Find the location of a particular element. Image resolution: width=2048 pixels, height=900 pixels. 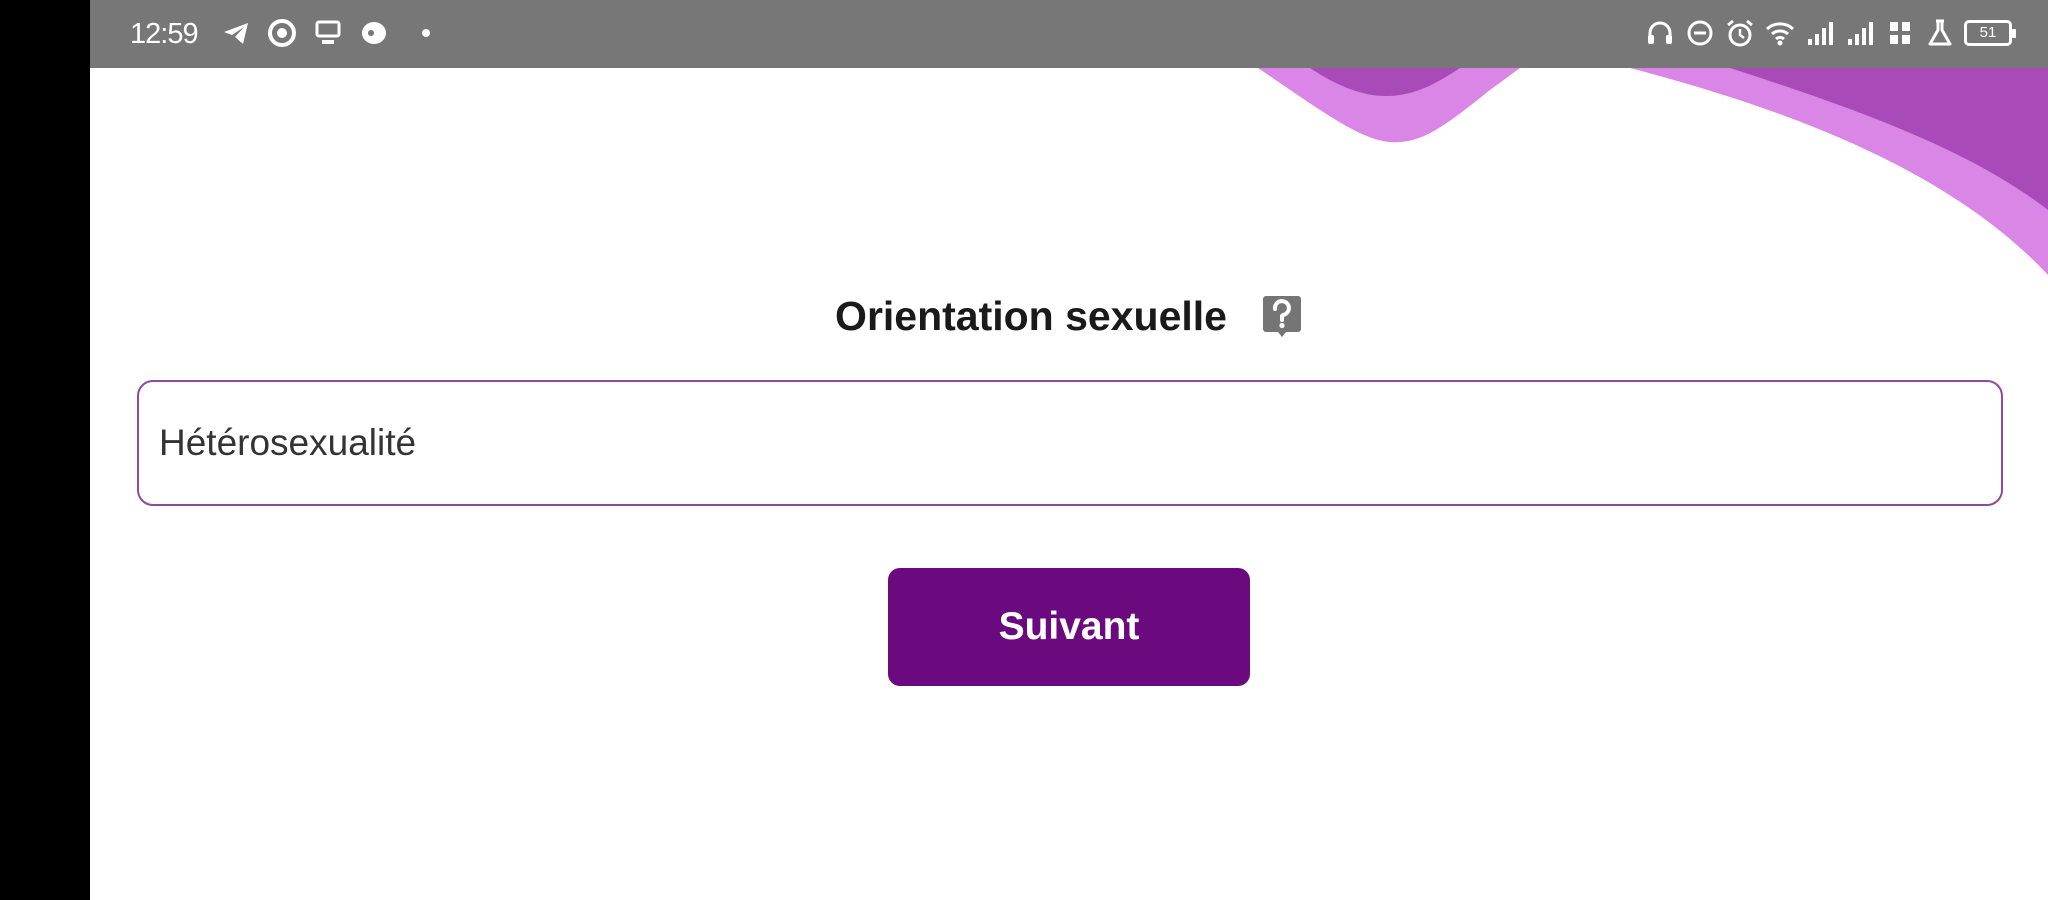

flask-icon is located at coordinates (1940, 32).